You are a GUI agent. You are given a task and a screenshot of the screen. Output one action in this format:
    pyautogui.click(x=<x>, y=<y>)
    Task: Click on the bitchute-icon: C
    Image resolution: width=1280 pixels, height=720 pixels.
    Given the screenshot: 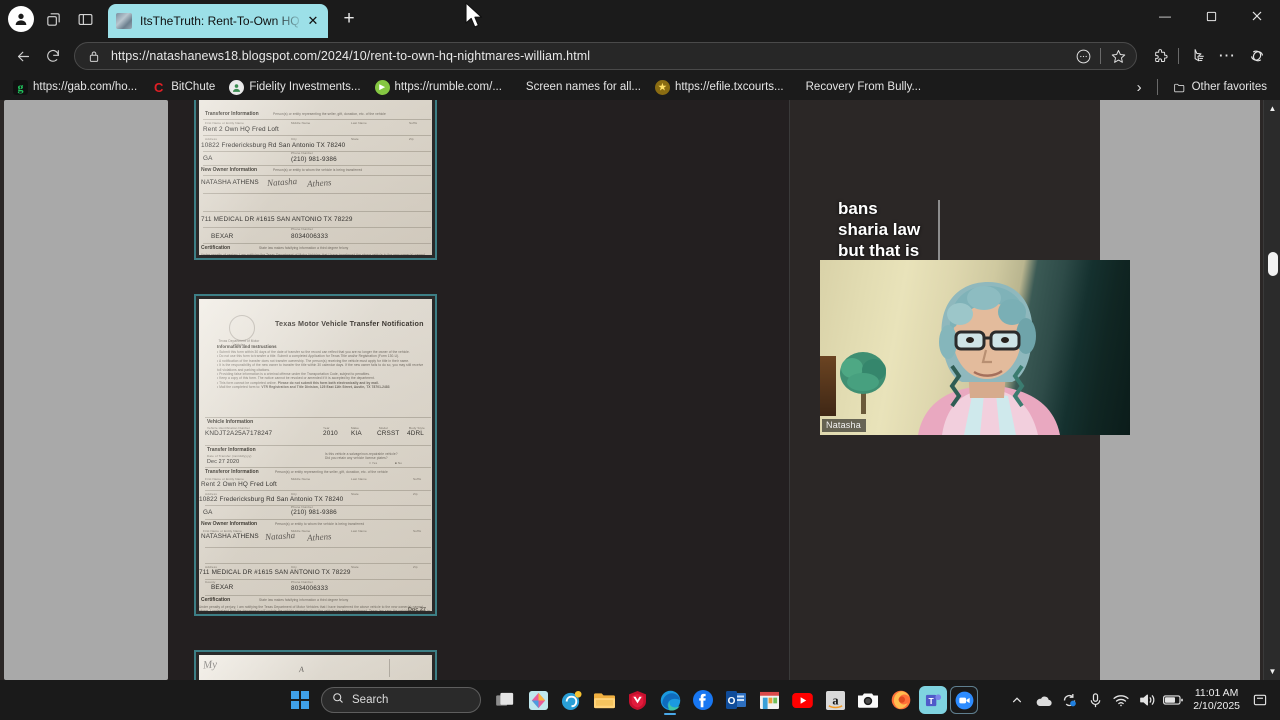 What is the action you would take?
    pyautogui.click(x=159, y=87)
    